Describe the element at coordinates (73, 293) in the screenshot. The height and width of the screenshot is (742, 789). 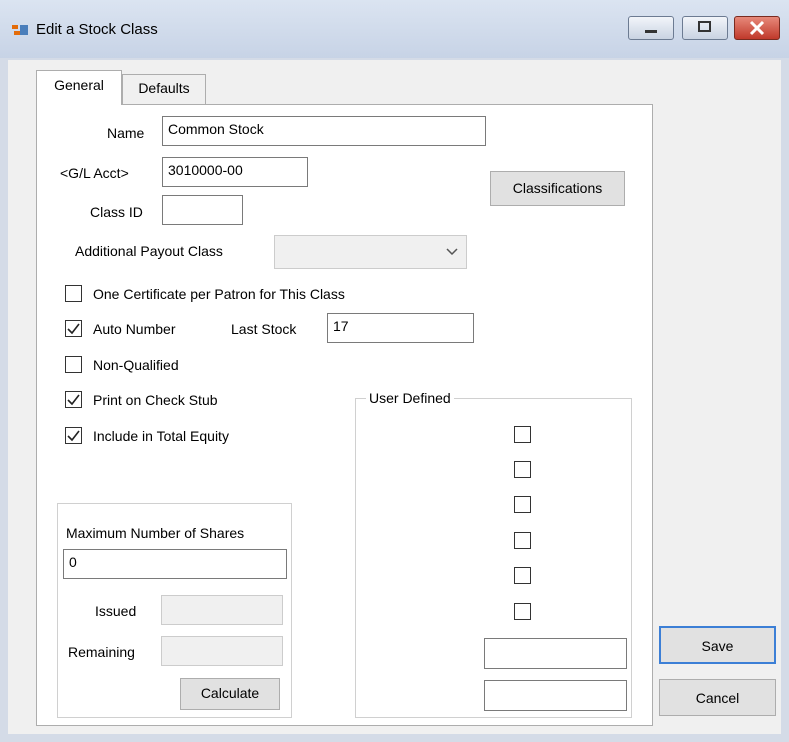
I see `one-certificate-checkbox` at that location.